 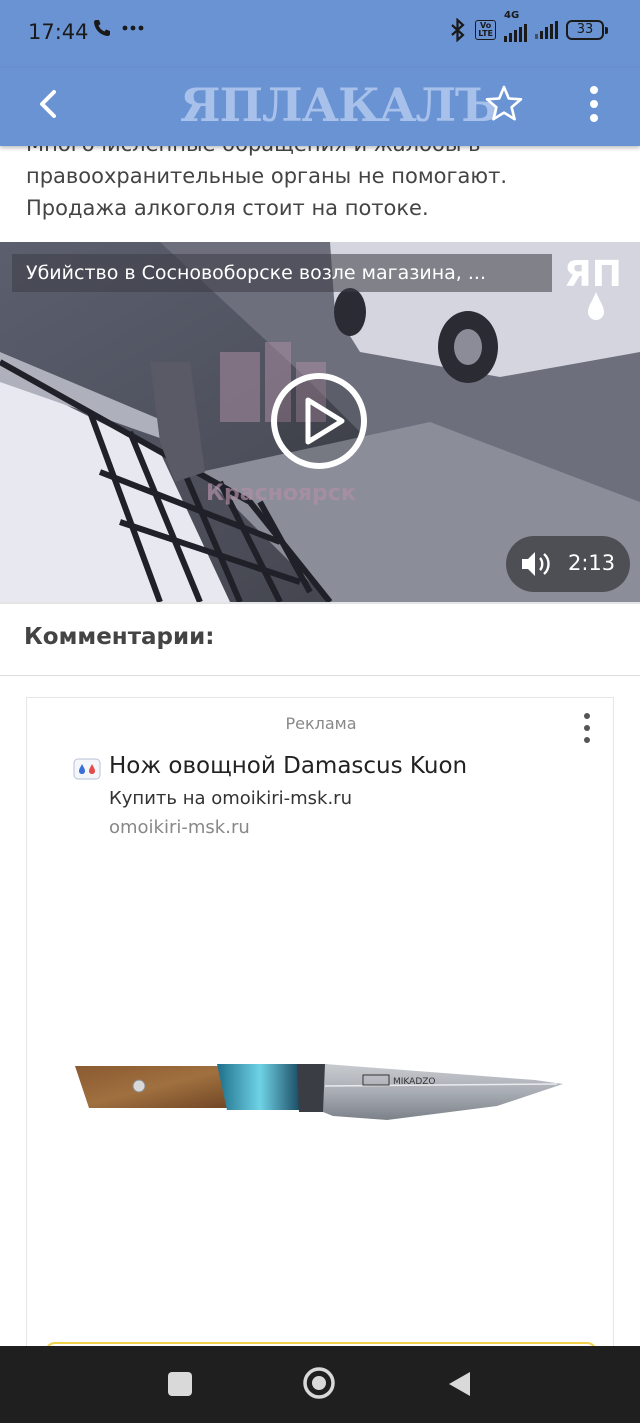 What do you see at coordinates (102, 28) in the screenshot?
I see `phone-icon` at bounding box center [102, 28].